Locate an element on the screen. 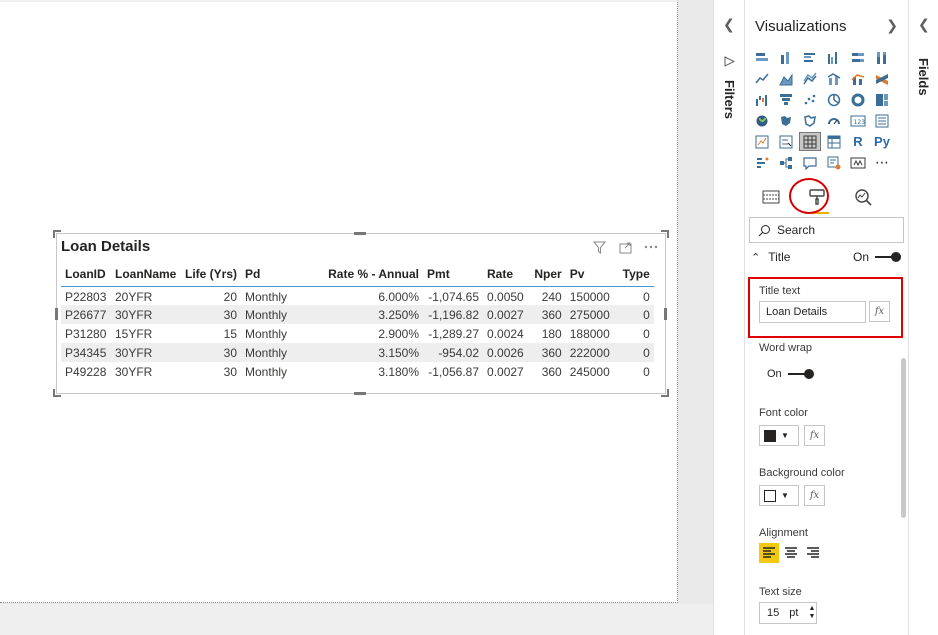  col-header: Pv is located at coordinates (589, 274).